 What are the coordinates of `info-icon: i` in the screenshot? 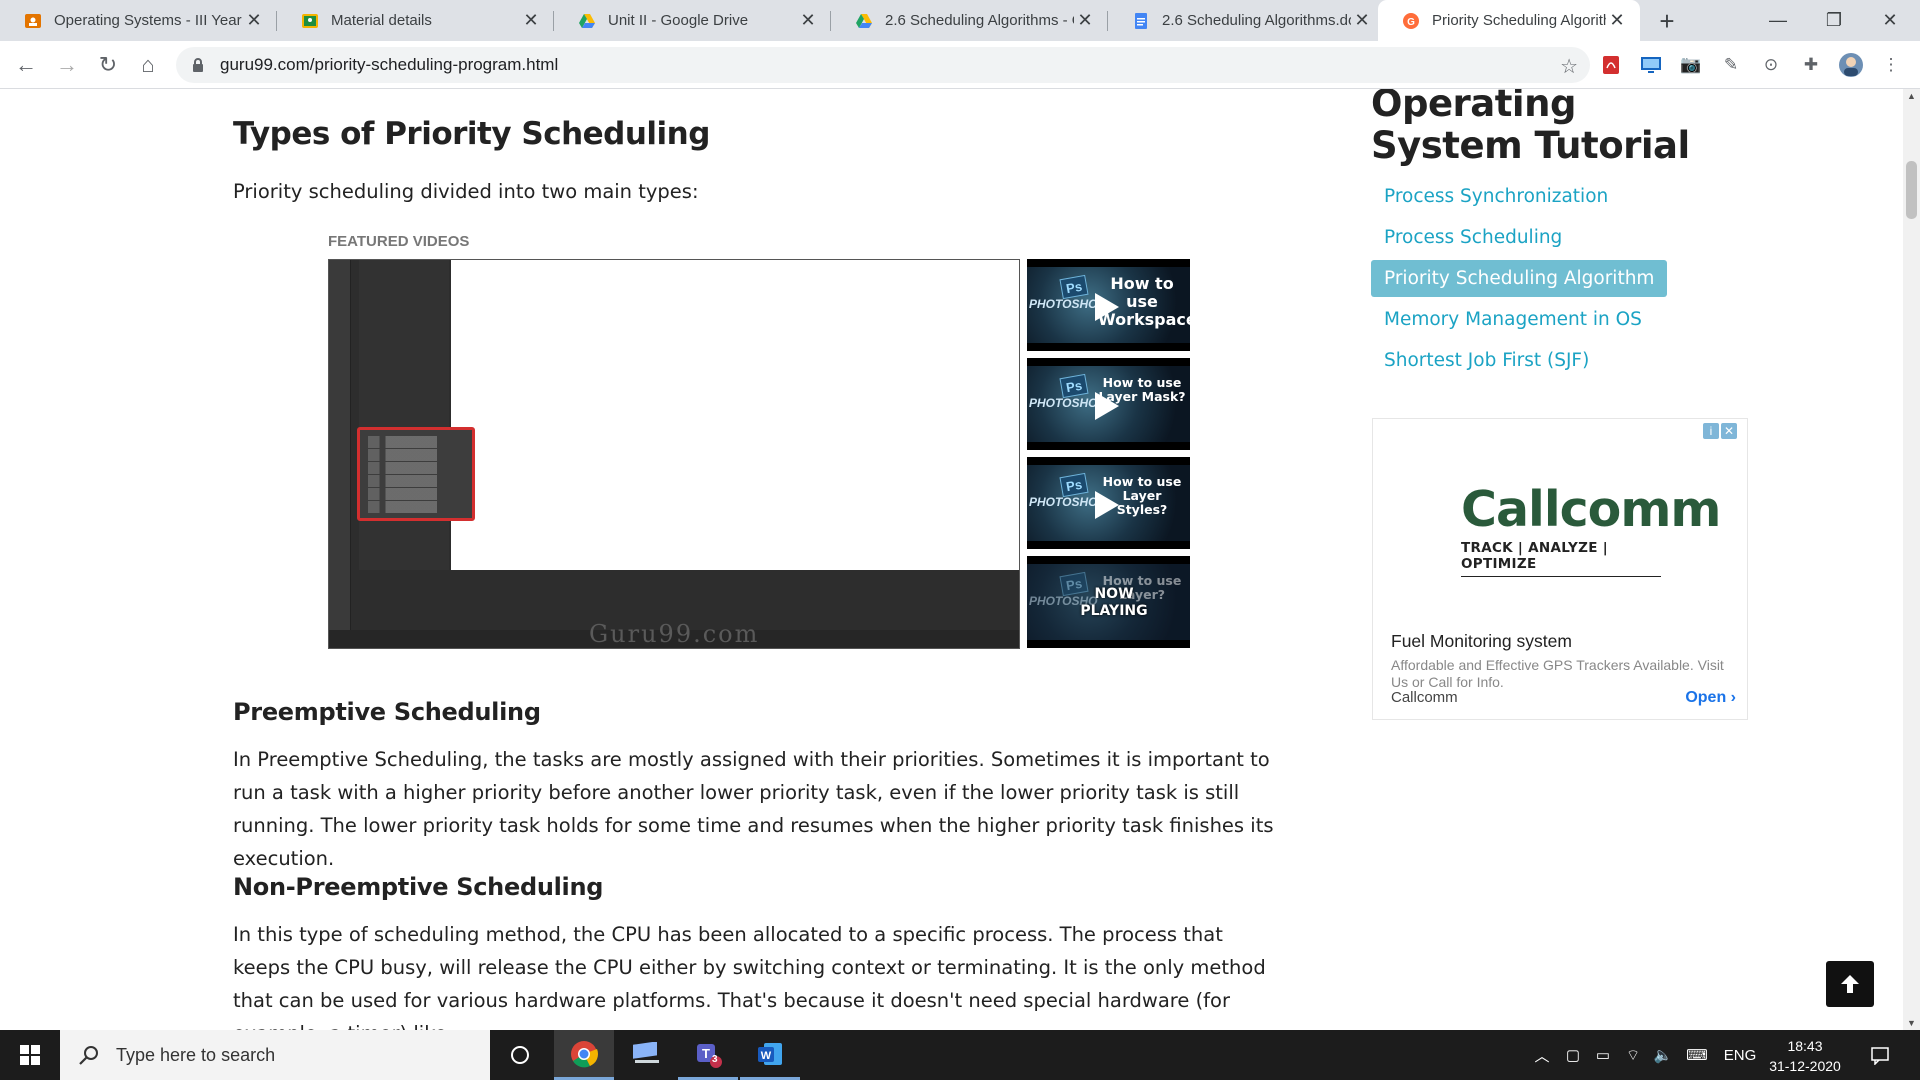 It's located at (1711, 431).